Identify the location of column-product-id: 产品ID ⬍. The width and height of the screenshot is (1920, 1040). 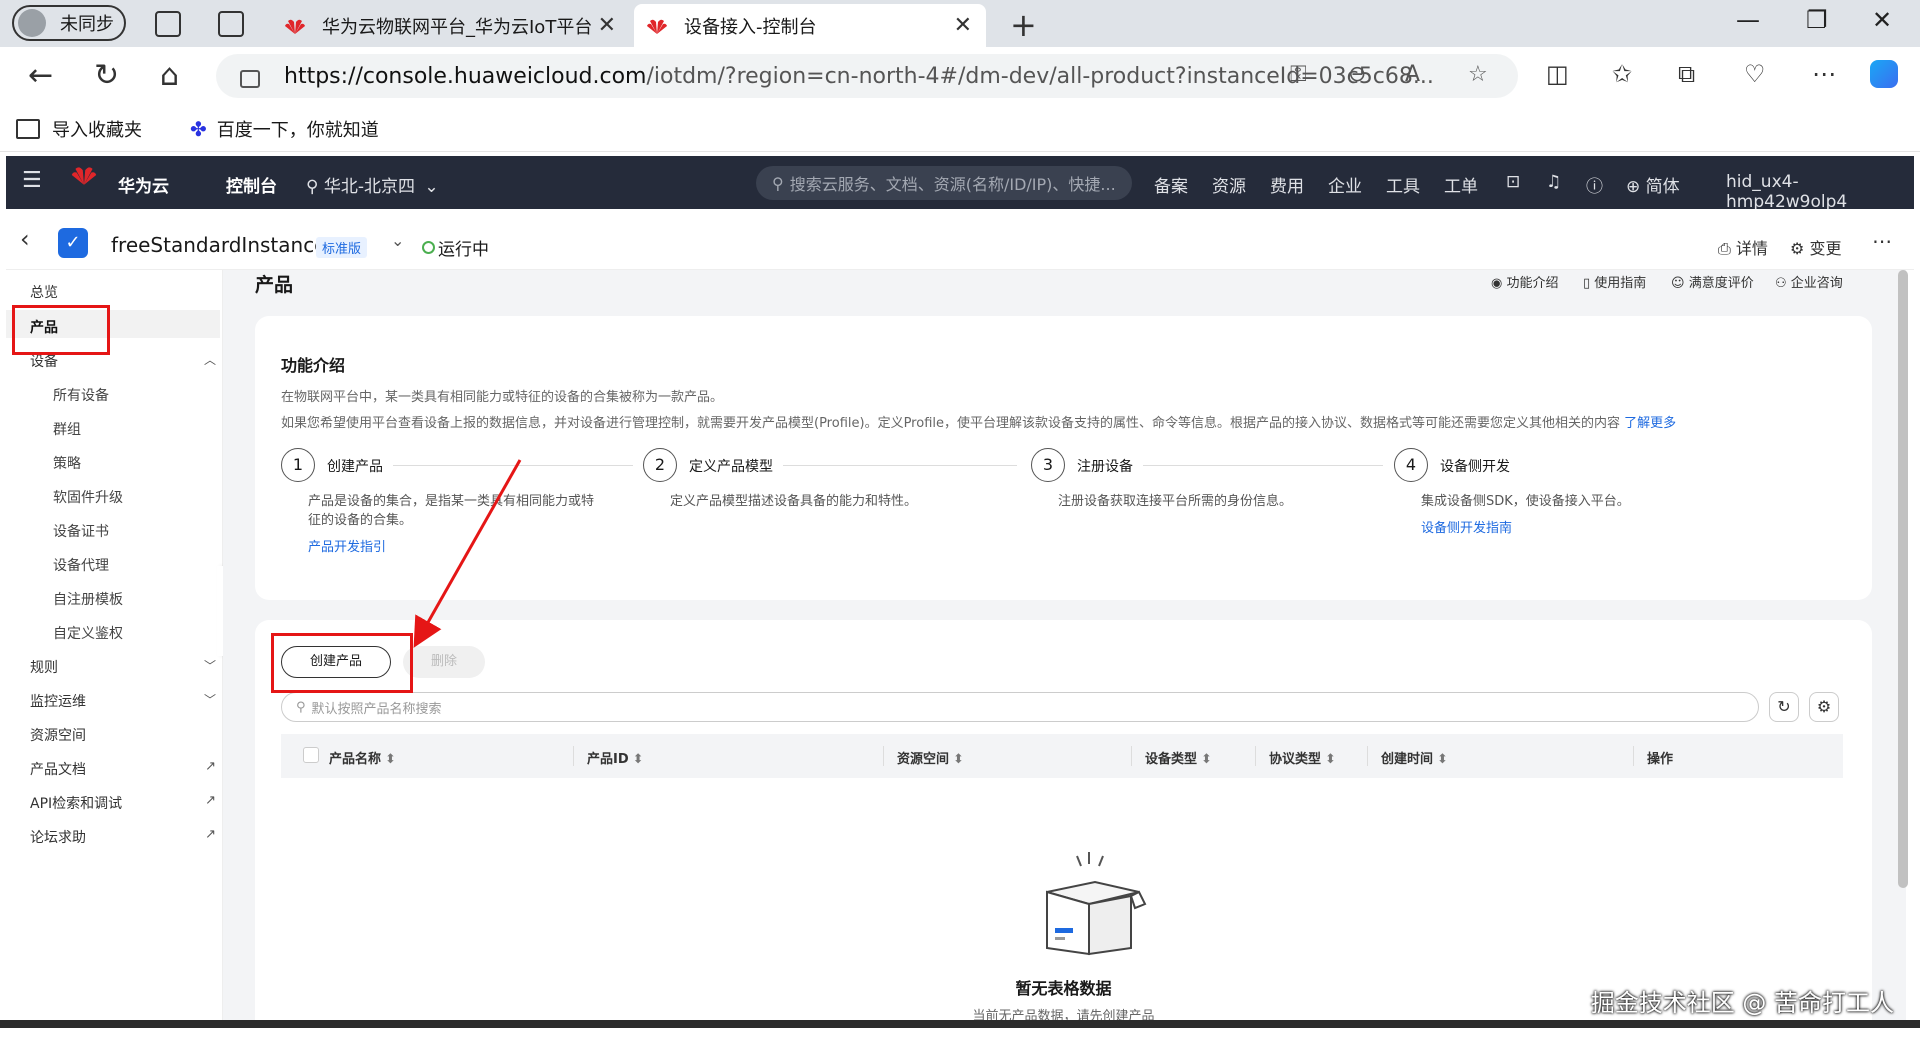
(615, 757).